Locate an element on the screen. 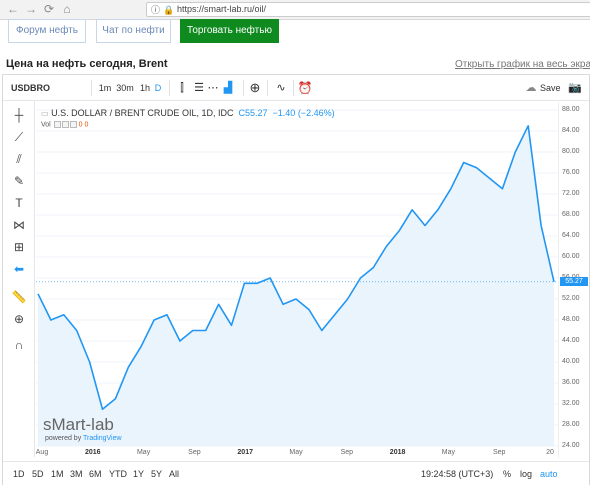 The height and width of the screenshot is (486, 590). volume-legend: Vol 0 0 is located at coordinates (64, 124).